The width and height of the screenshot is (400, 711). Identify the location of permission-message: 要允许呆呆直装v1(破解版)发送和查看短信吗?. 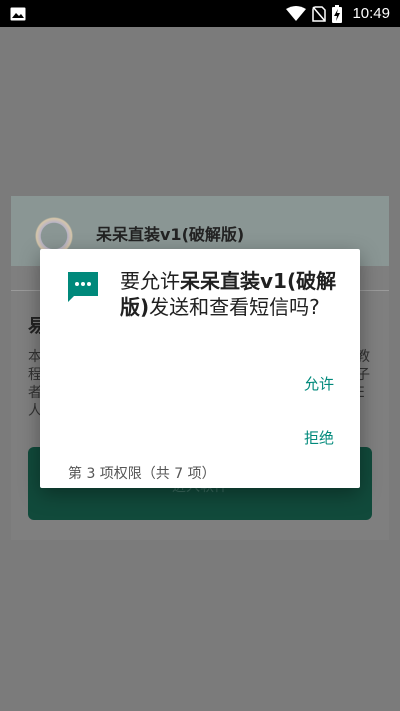
(231, 294).